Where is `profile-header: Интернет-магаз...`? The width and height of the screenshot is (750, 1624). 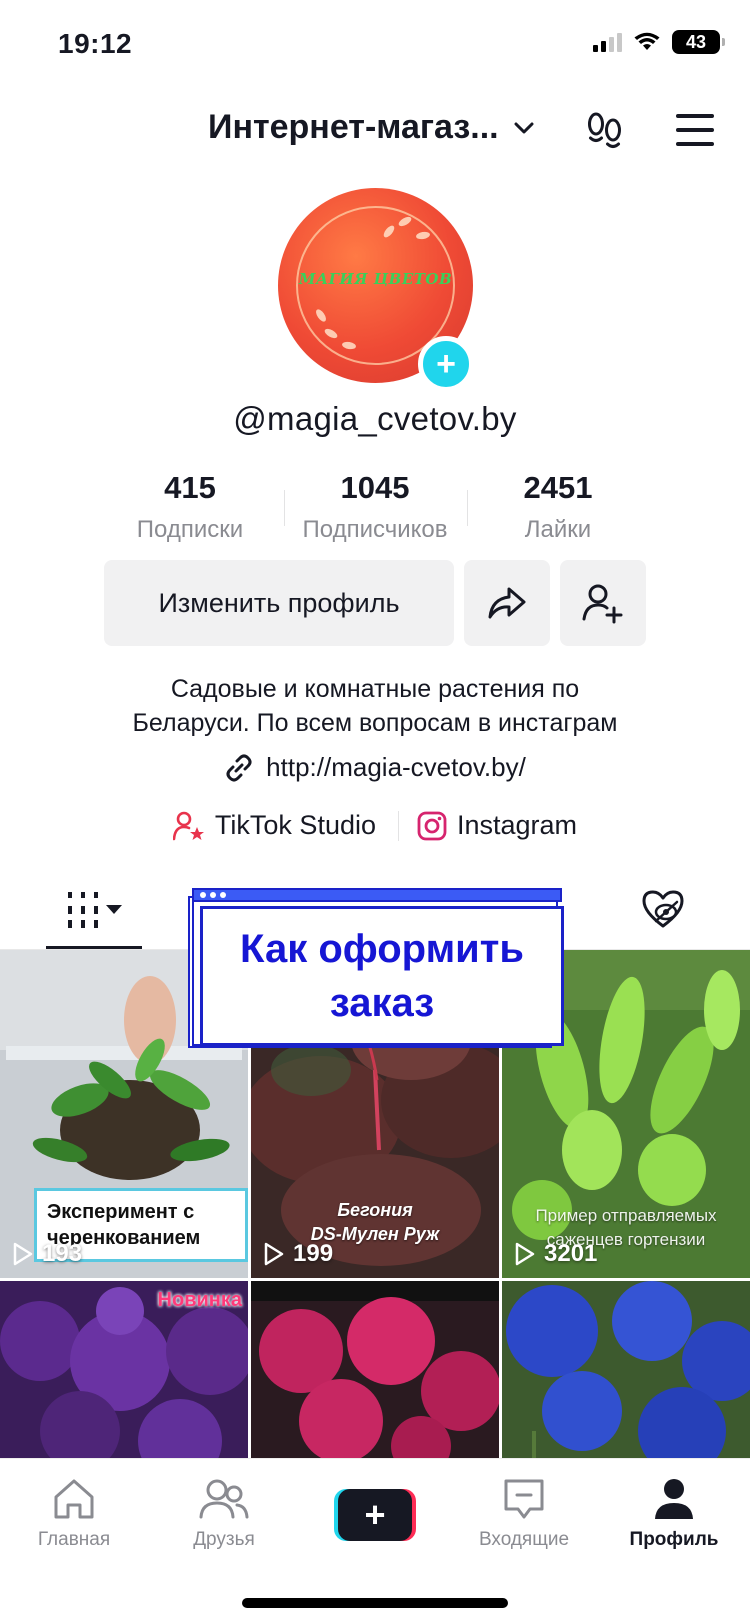
profile-header: Интернет-магаз... is located at coordinates (375, 130).